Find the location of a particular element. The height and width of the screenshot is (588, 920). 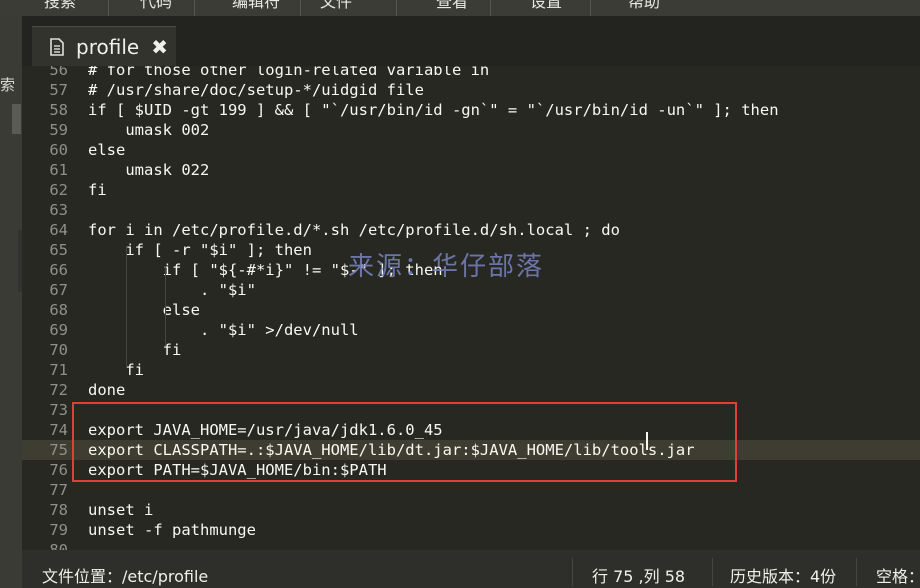

tab-bar: profile ✖ is located at coordinates (471, 41).